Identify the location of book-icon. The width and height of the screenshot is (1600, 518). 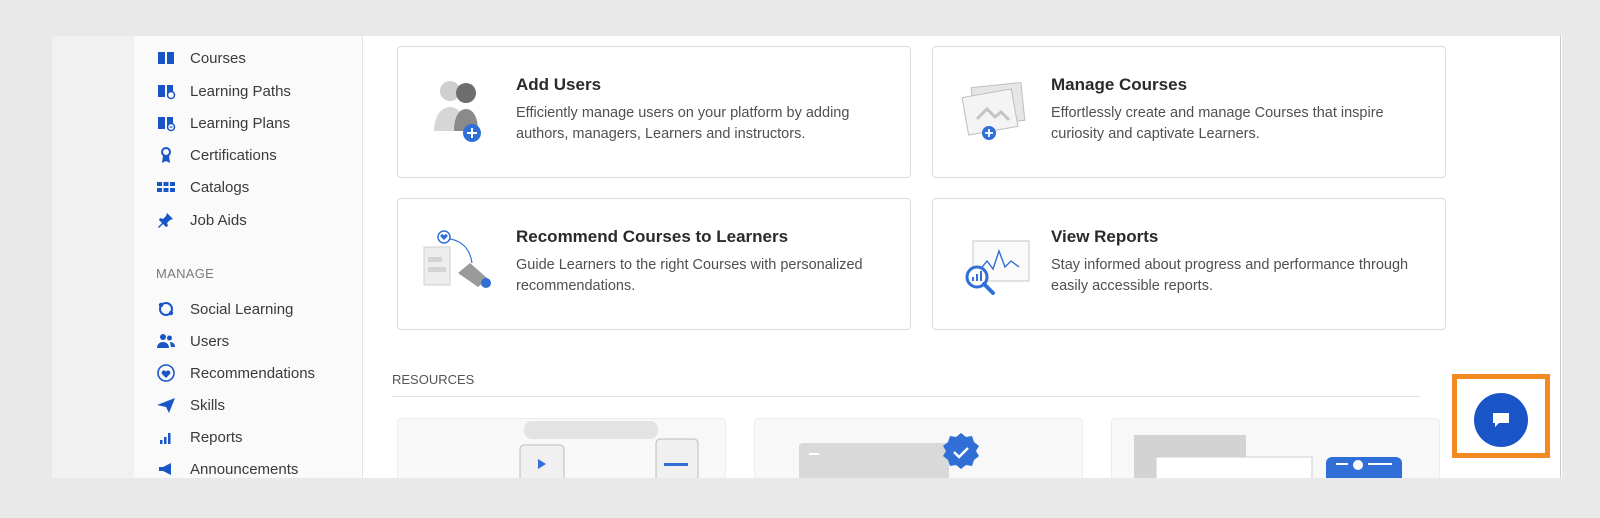
(166, 58).